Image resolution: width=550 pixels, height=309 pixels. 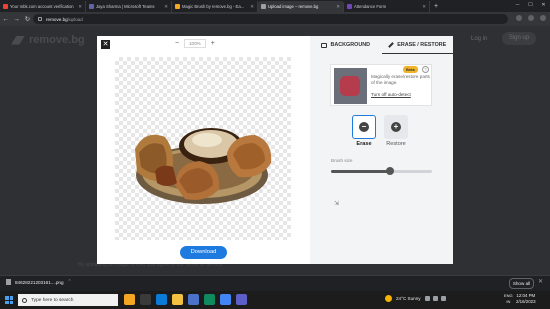 I want to click on zoom-value: 100%, so click(x=195, y=43).